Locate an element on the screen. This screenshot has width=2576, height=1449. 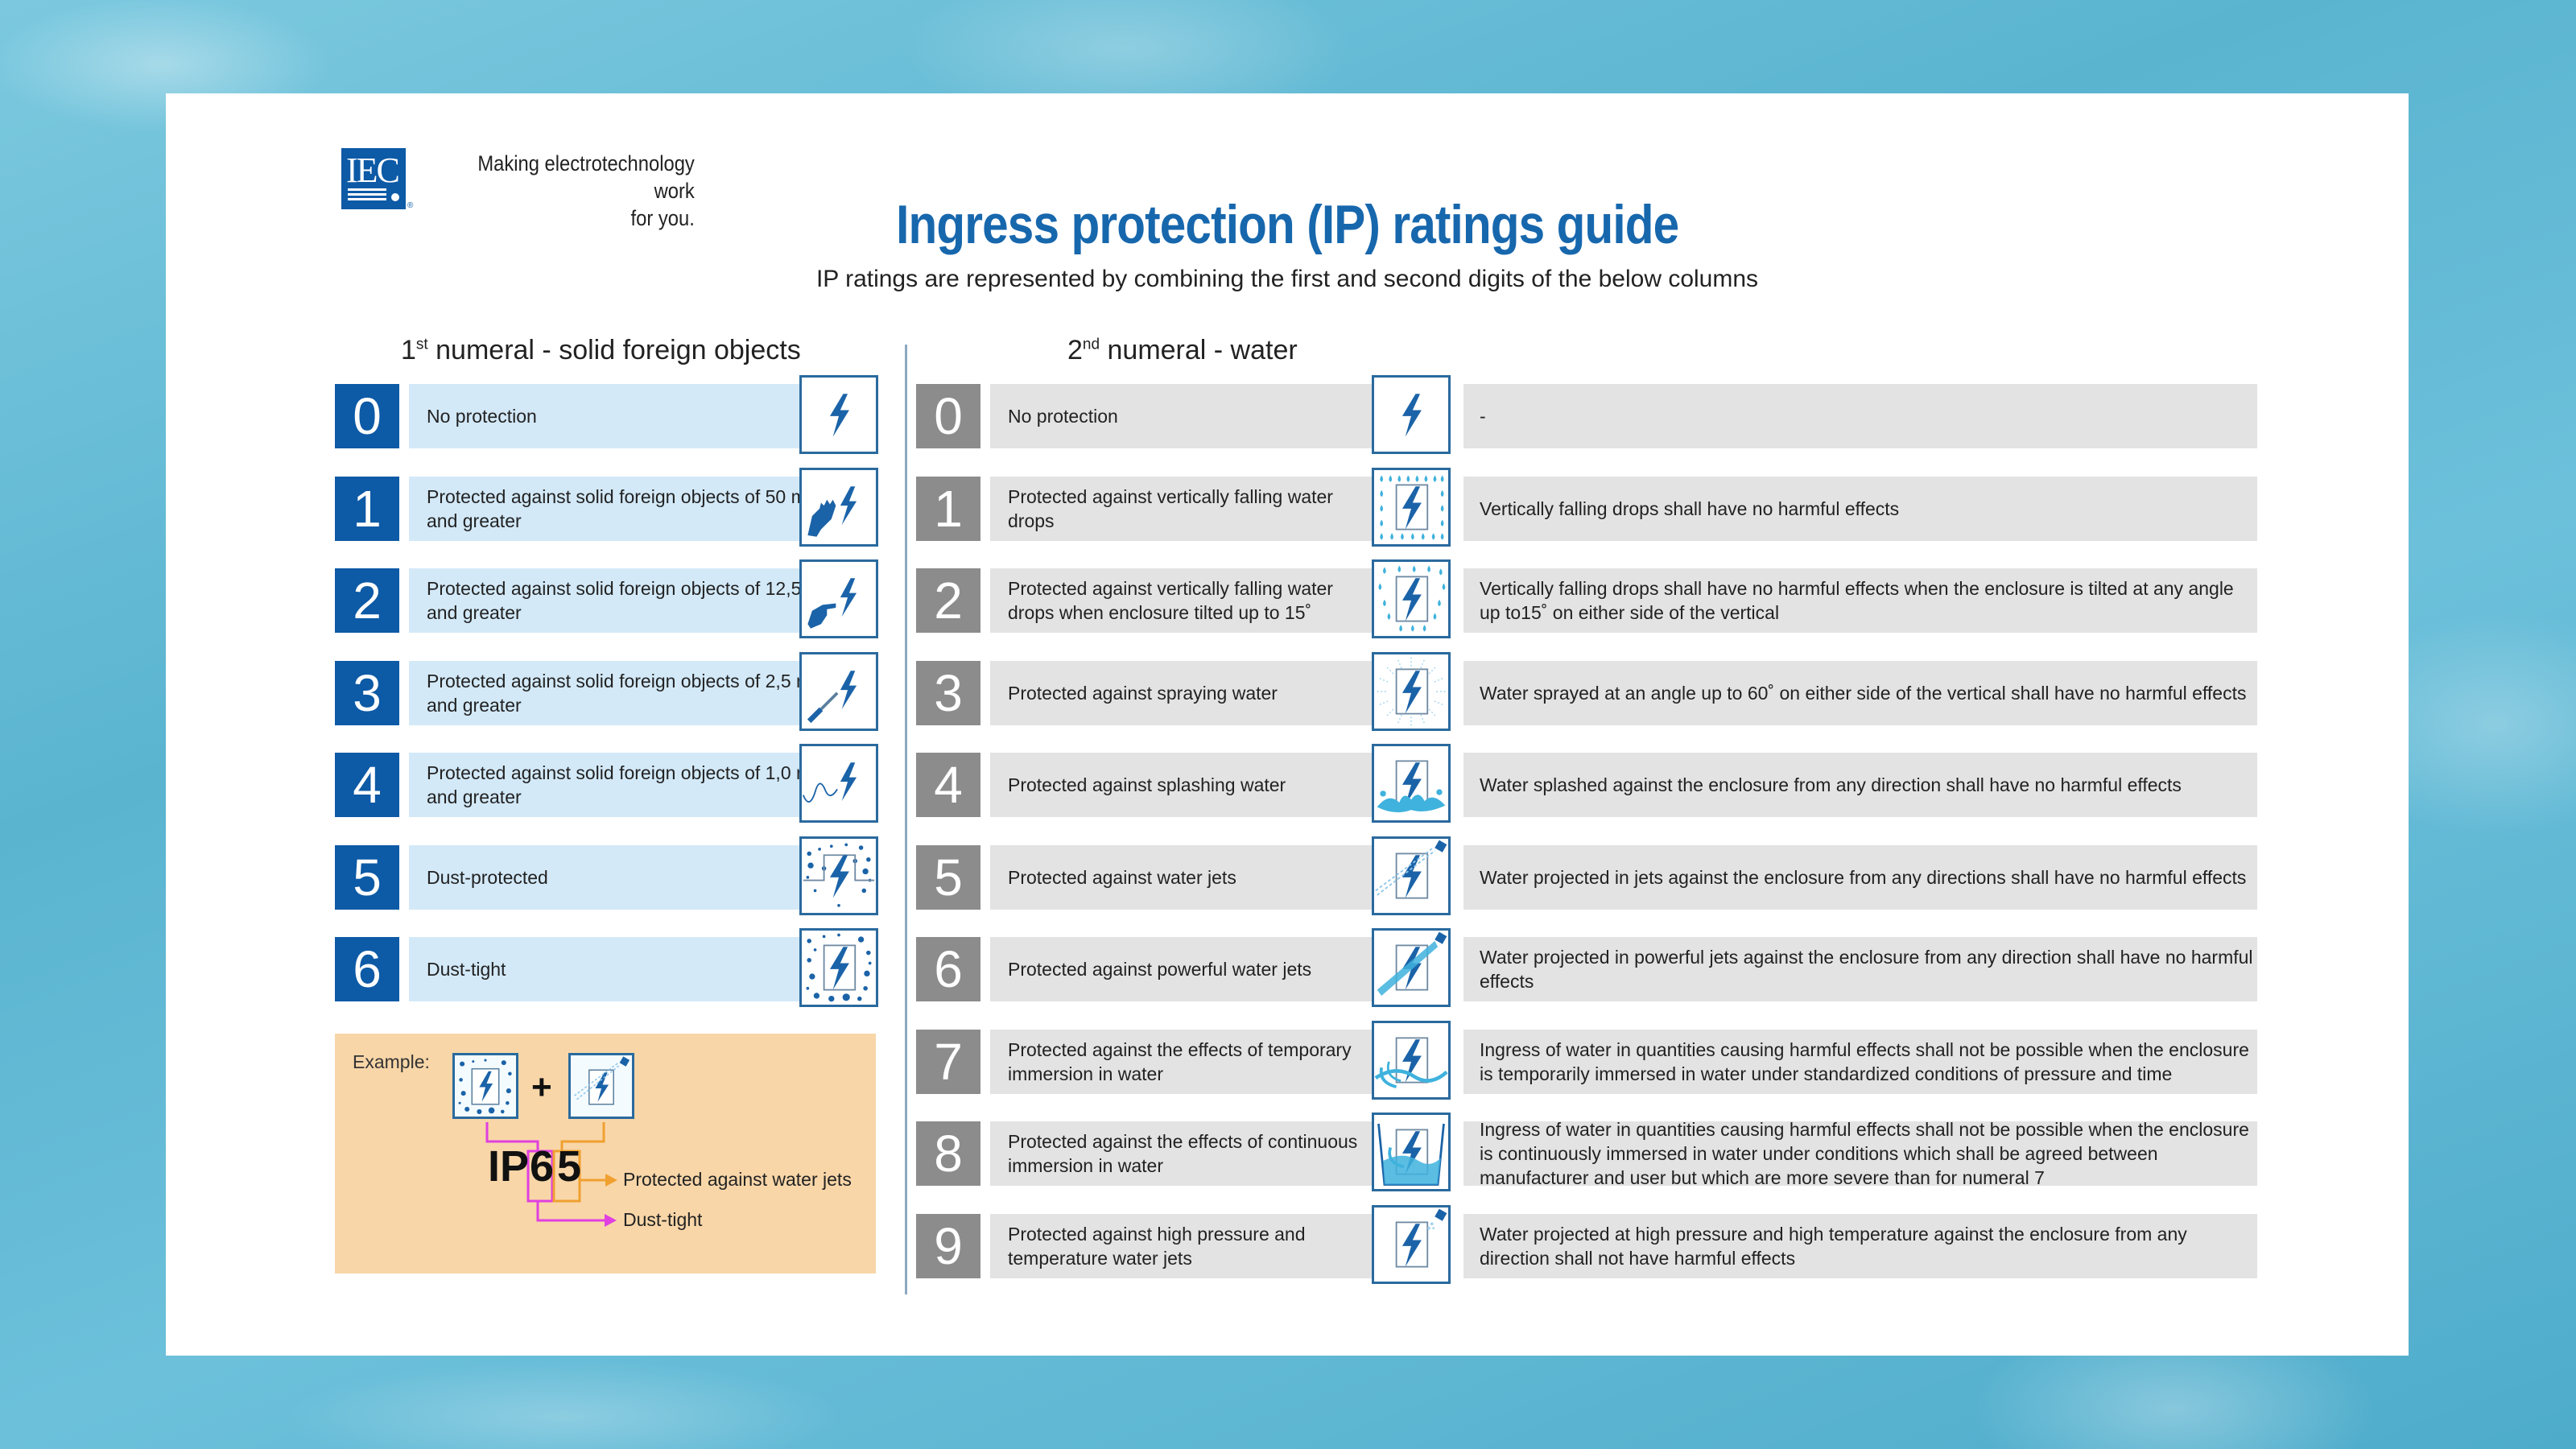
column-divider is located at coordinates (906, 819).